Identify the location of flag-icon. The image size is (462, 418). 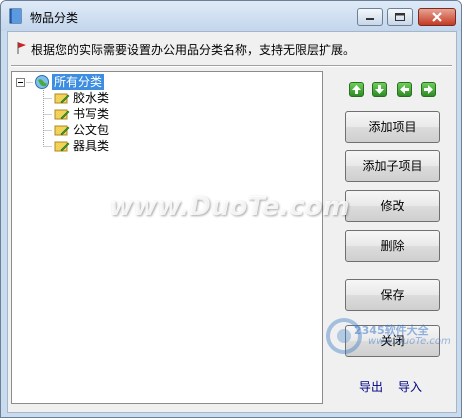
(21, 48).